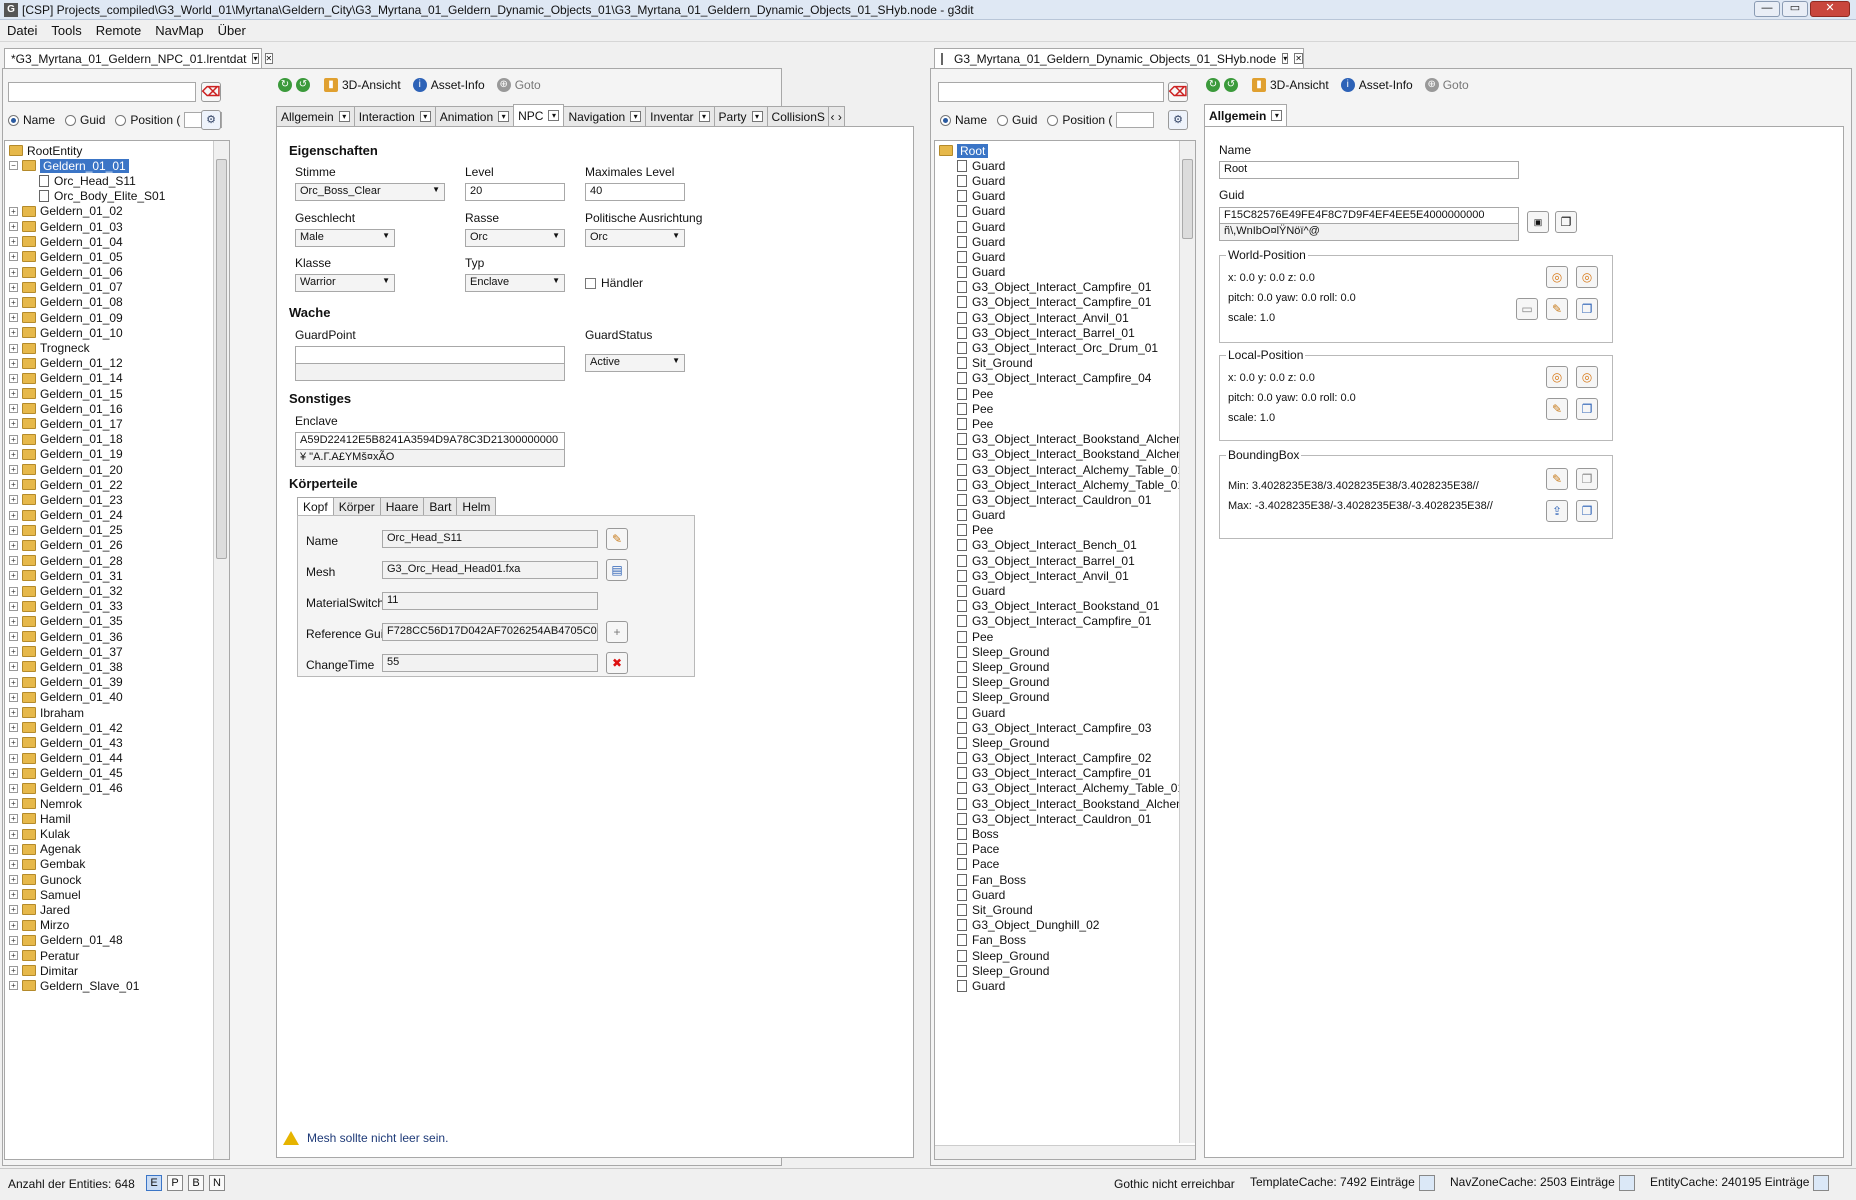 This screenshot has width=1856, height=1200. What do you see at coordinates (1051, 92) in the screenshot?
I see `right-search-input` at bounding box center [1051, 92].